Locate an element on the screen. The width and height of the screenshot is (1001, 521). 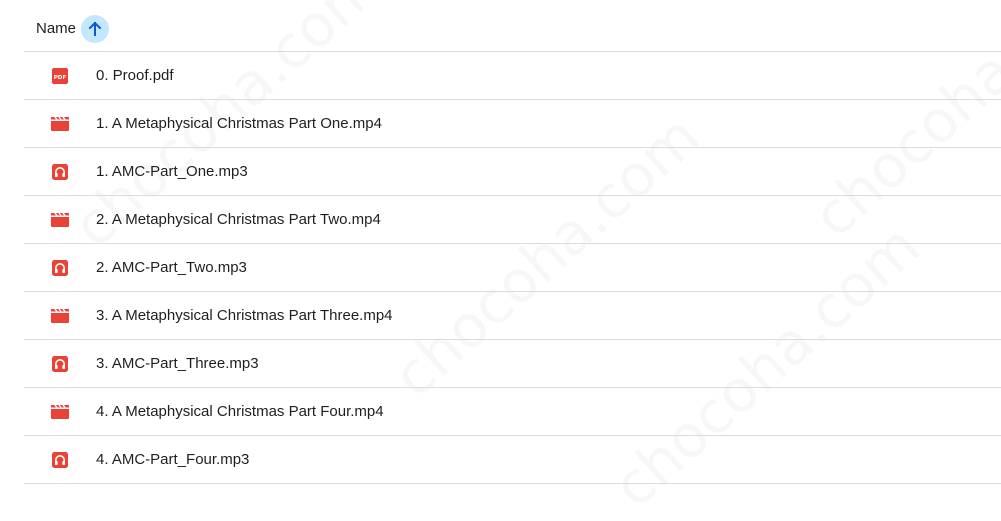
file-name: 1. A Metaphysical Christmas Part One.mp4 is located at coordinates (239, 123).